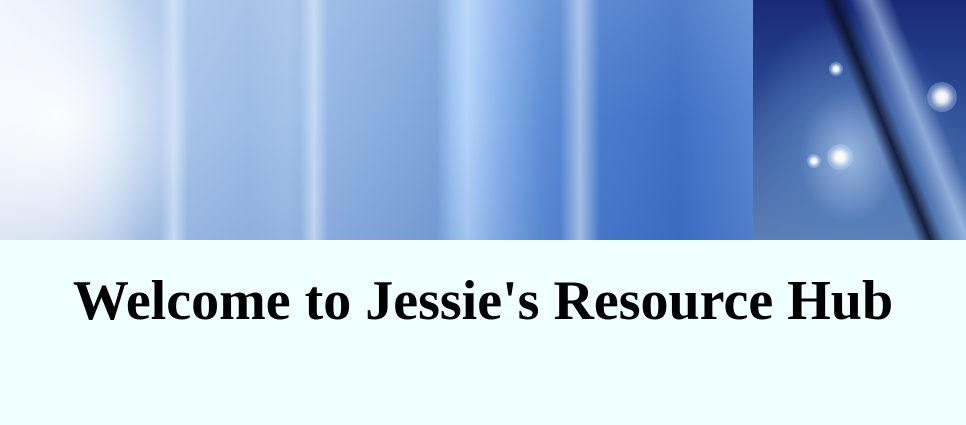  What do you see at coordinates (483, 301) in the screenshot?
I see `page-title: Welcome to Jessie's Resource Hub` at bounding box center [483, 301].